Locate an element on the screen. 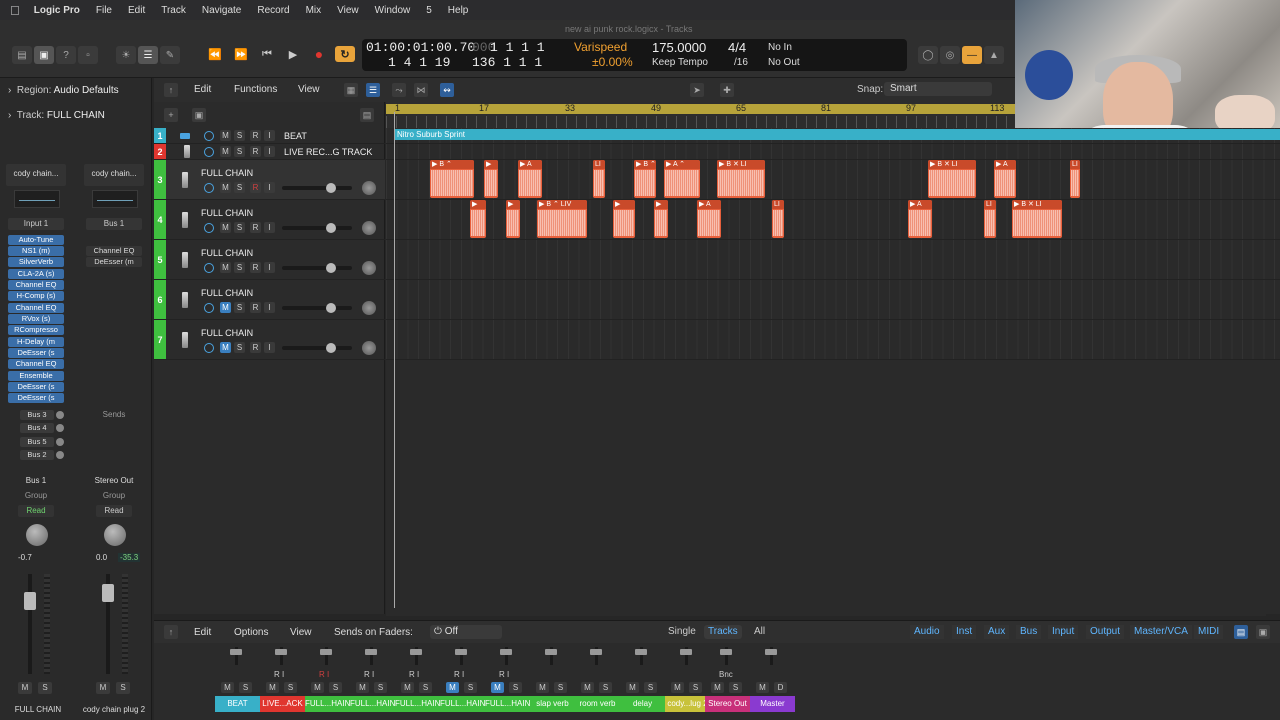 The height and width of the screenshot is (720, 1280). track-7-record: R is located at coordinates (255, 347).